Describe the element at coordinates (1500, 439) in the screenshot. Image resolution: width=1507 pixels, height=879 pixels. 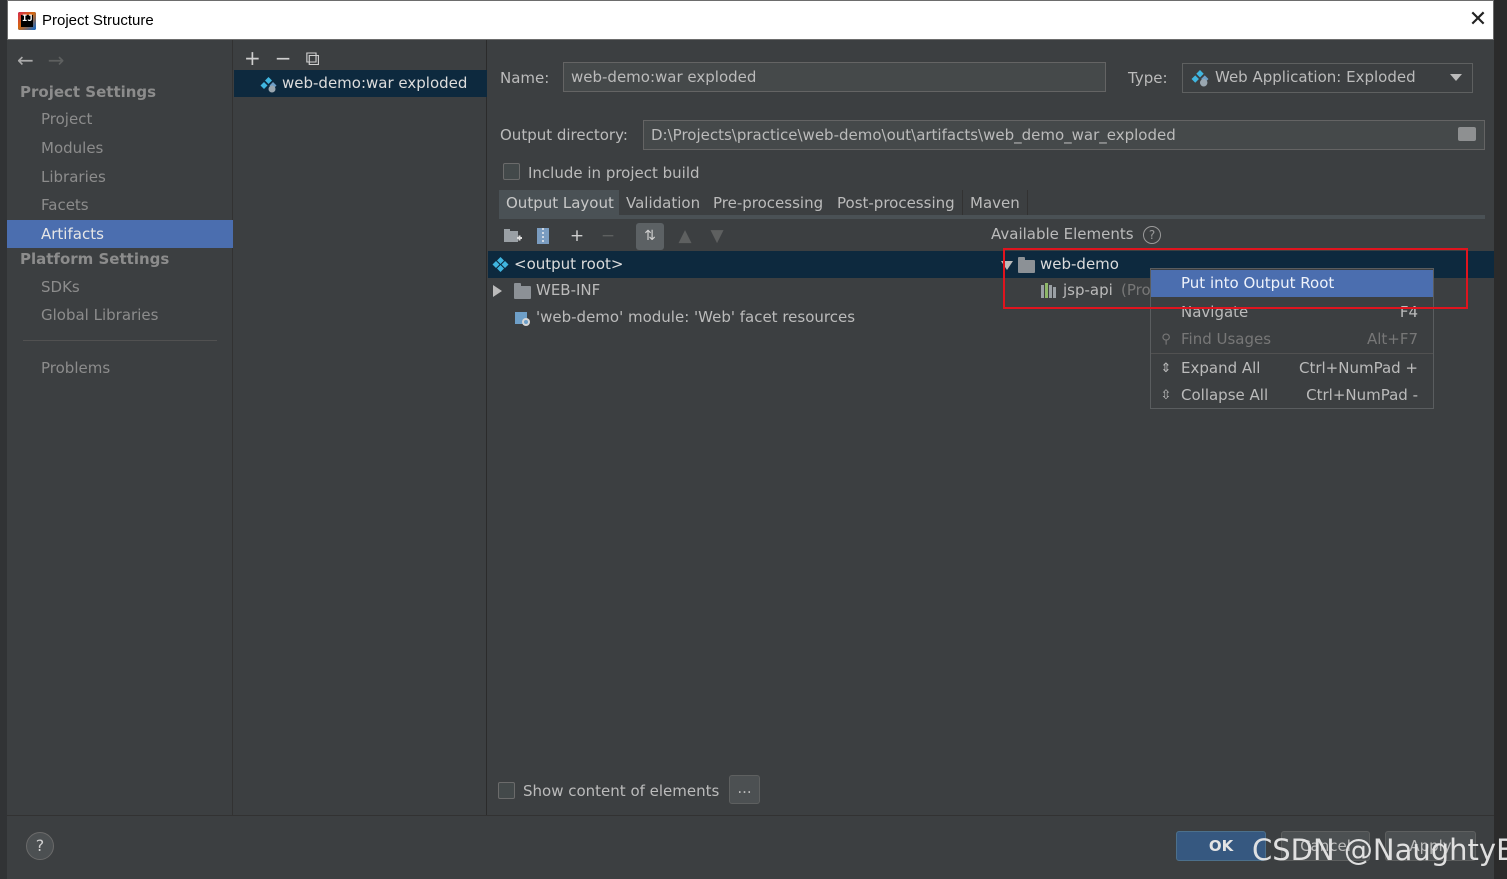
I see `background-ide-right` at that location.